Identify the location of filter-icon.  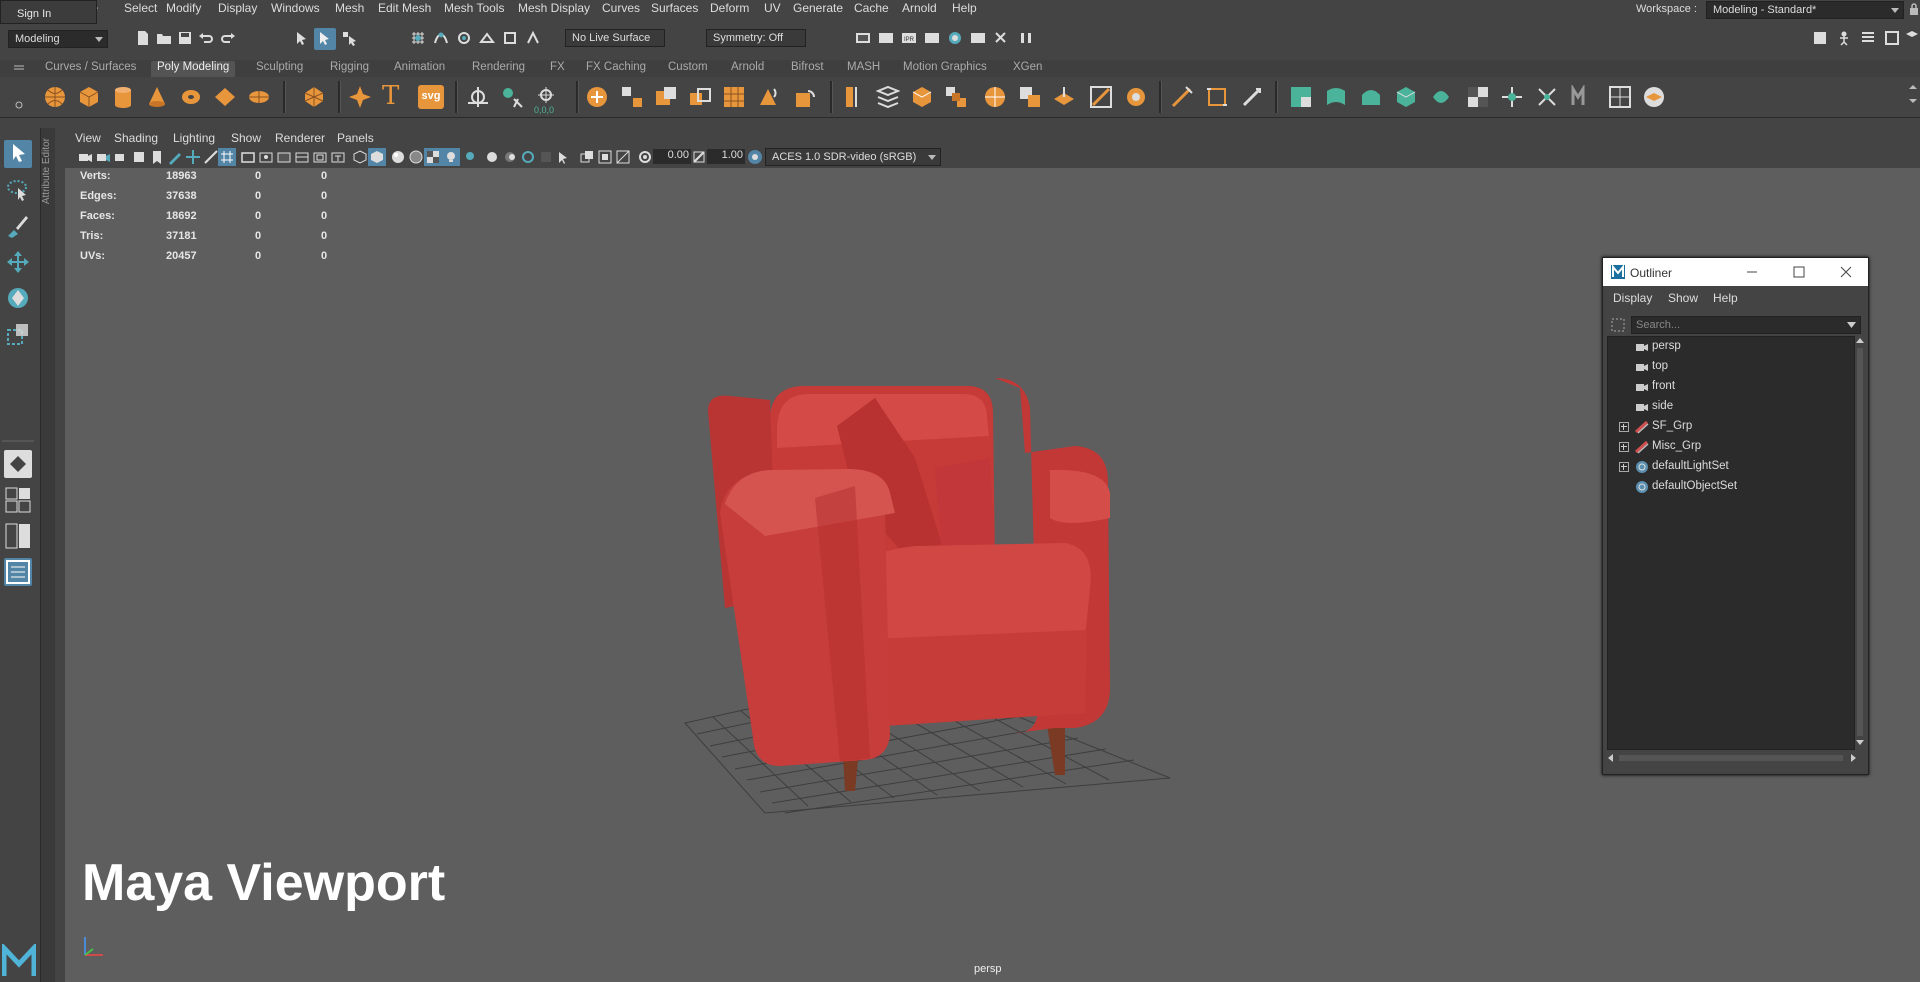
(1618, 325).